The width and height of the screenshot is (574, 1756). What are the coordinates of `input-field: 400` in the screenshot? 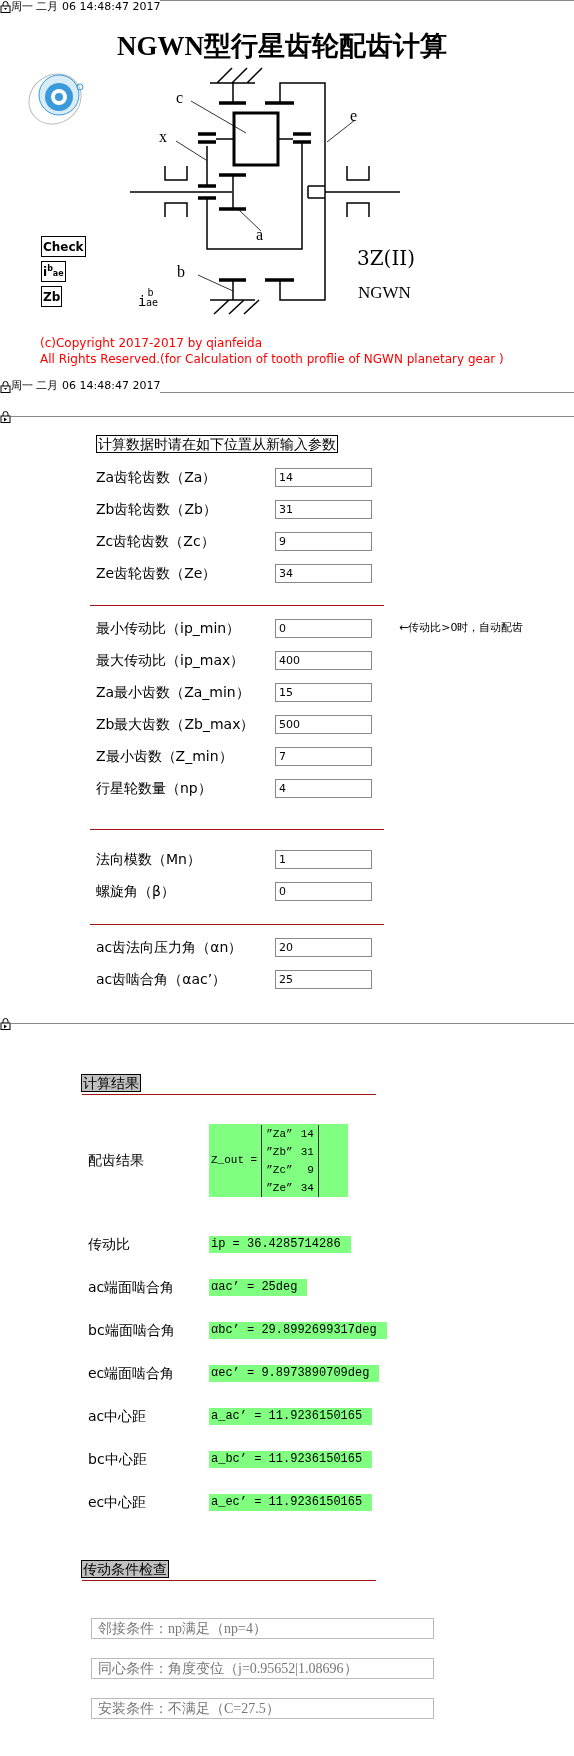 It's located at (323, 660).